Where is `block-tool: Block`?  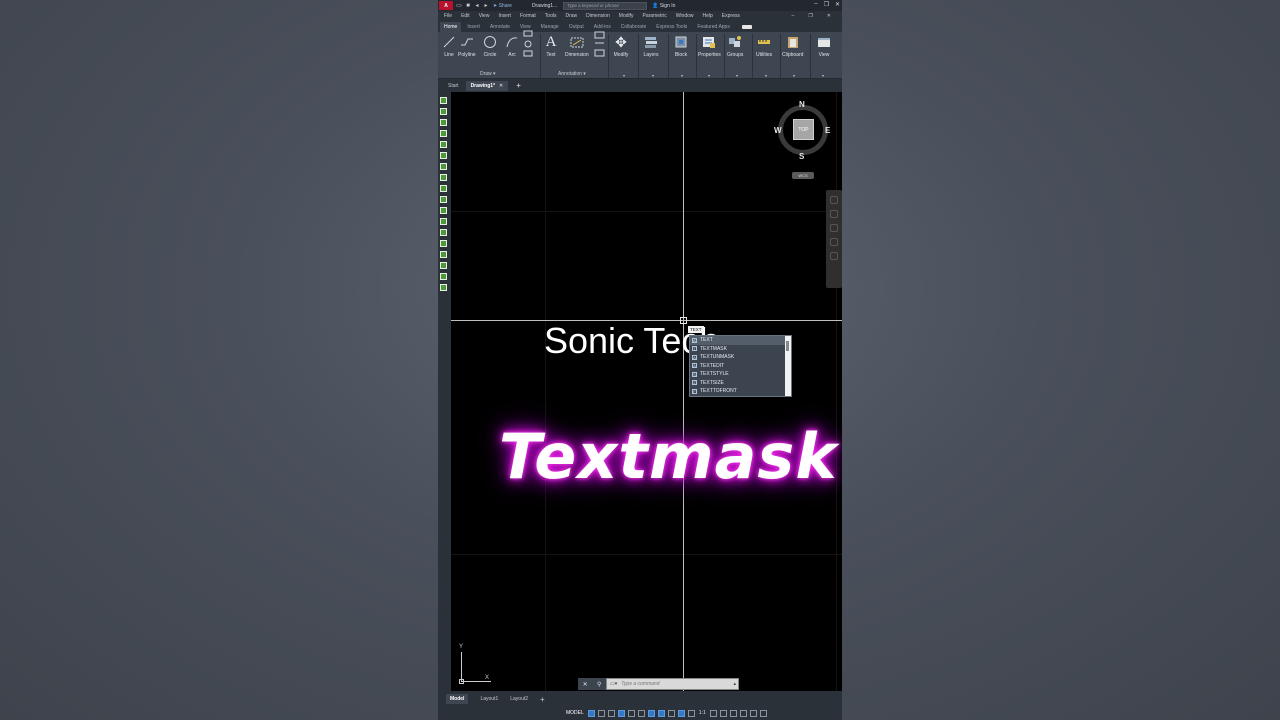
block-tool: Block is located at coordinates (681, 46).